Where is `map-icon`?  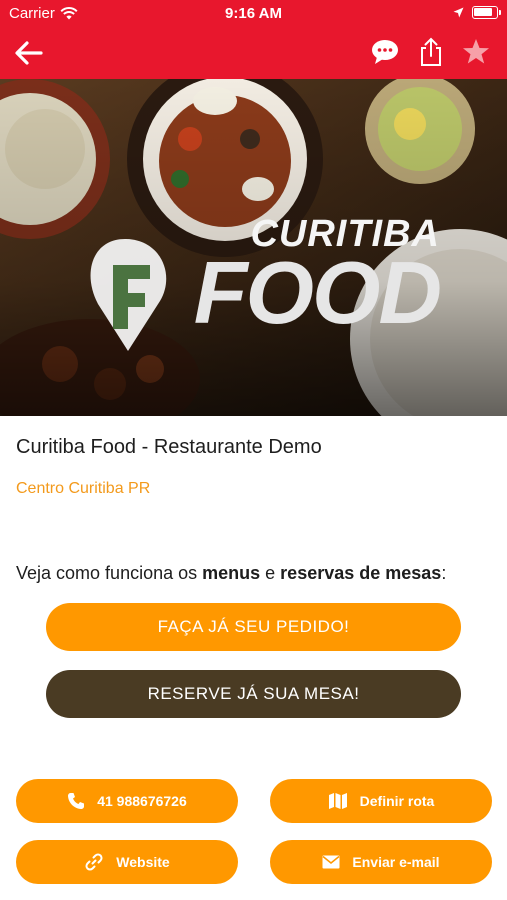
map-icon is located at coordinates (337, 801).